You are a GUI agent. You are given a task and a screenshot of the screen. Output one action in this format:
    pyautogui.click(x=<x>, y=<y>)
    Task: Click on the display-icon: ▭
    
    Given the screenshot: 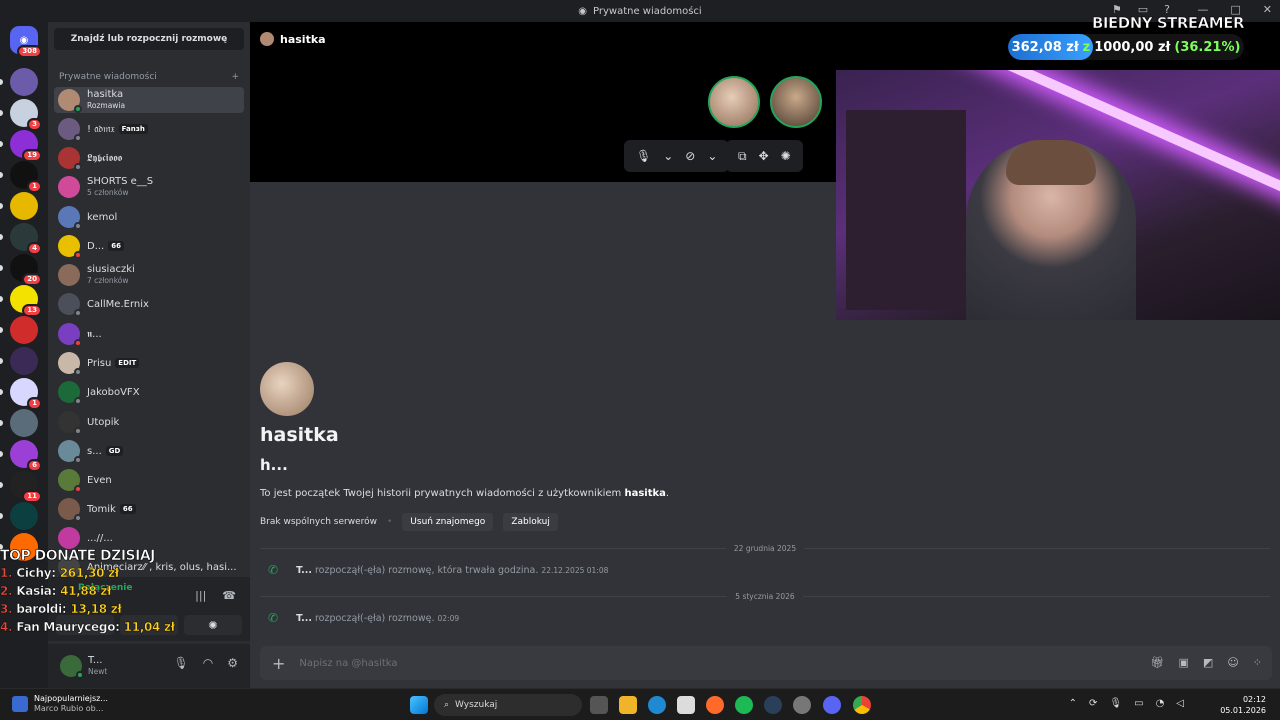 What is the action you would take?
    pyautogui.click(x=1138, y=703)
    